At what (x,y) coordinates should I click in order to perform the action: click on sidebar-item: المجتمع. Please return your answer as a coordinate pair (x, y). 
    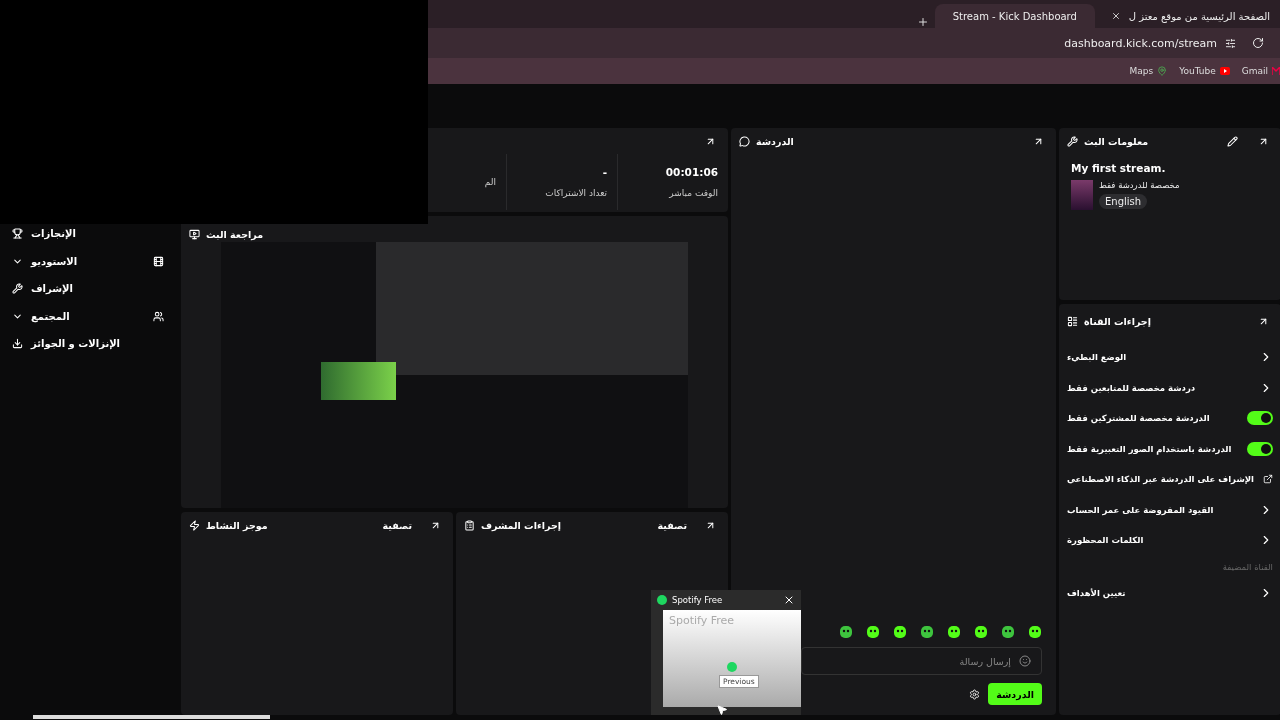
    Looking at the image, I should click on (89, 316).